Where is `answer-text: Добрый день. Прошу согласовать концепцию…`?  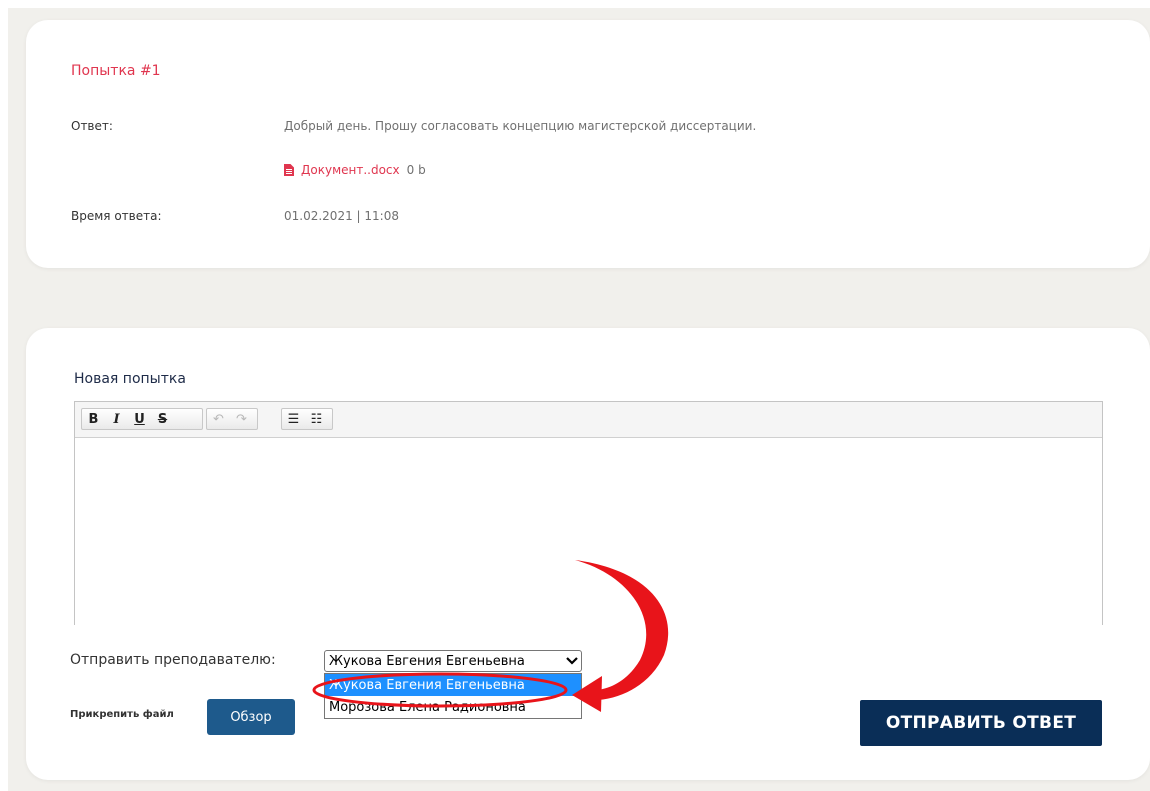 answer-text: Добрый день. Прошу согласовать концепцию… is located at coordinates (520, 126).